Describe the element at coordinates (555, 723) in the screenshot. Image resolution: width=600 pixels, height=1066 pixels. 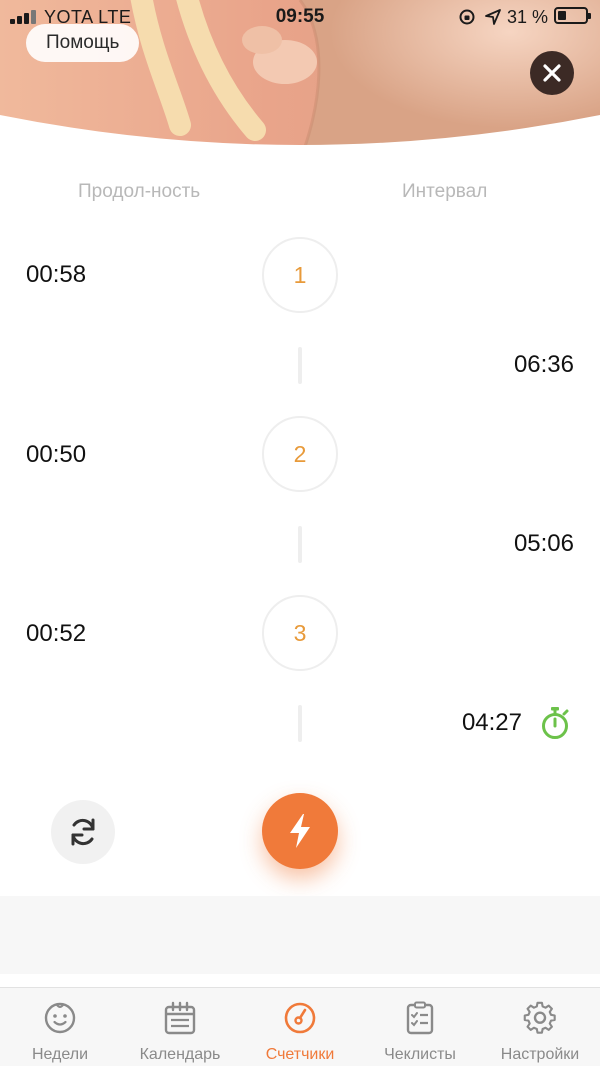
I see `stopwatch-icon` at that location.